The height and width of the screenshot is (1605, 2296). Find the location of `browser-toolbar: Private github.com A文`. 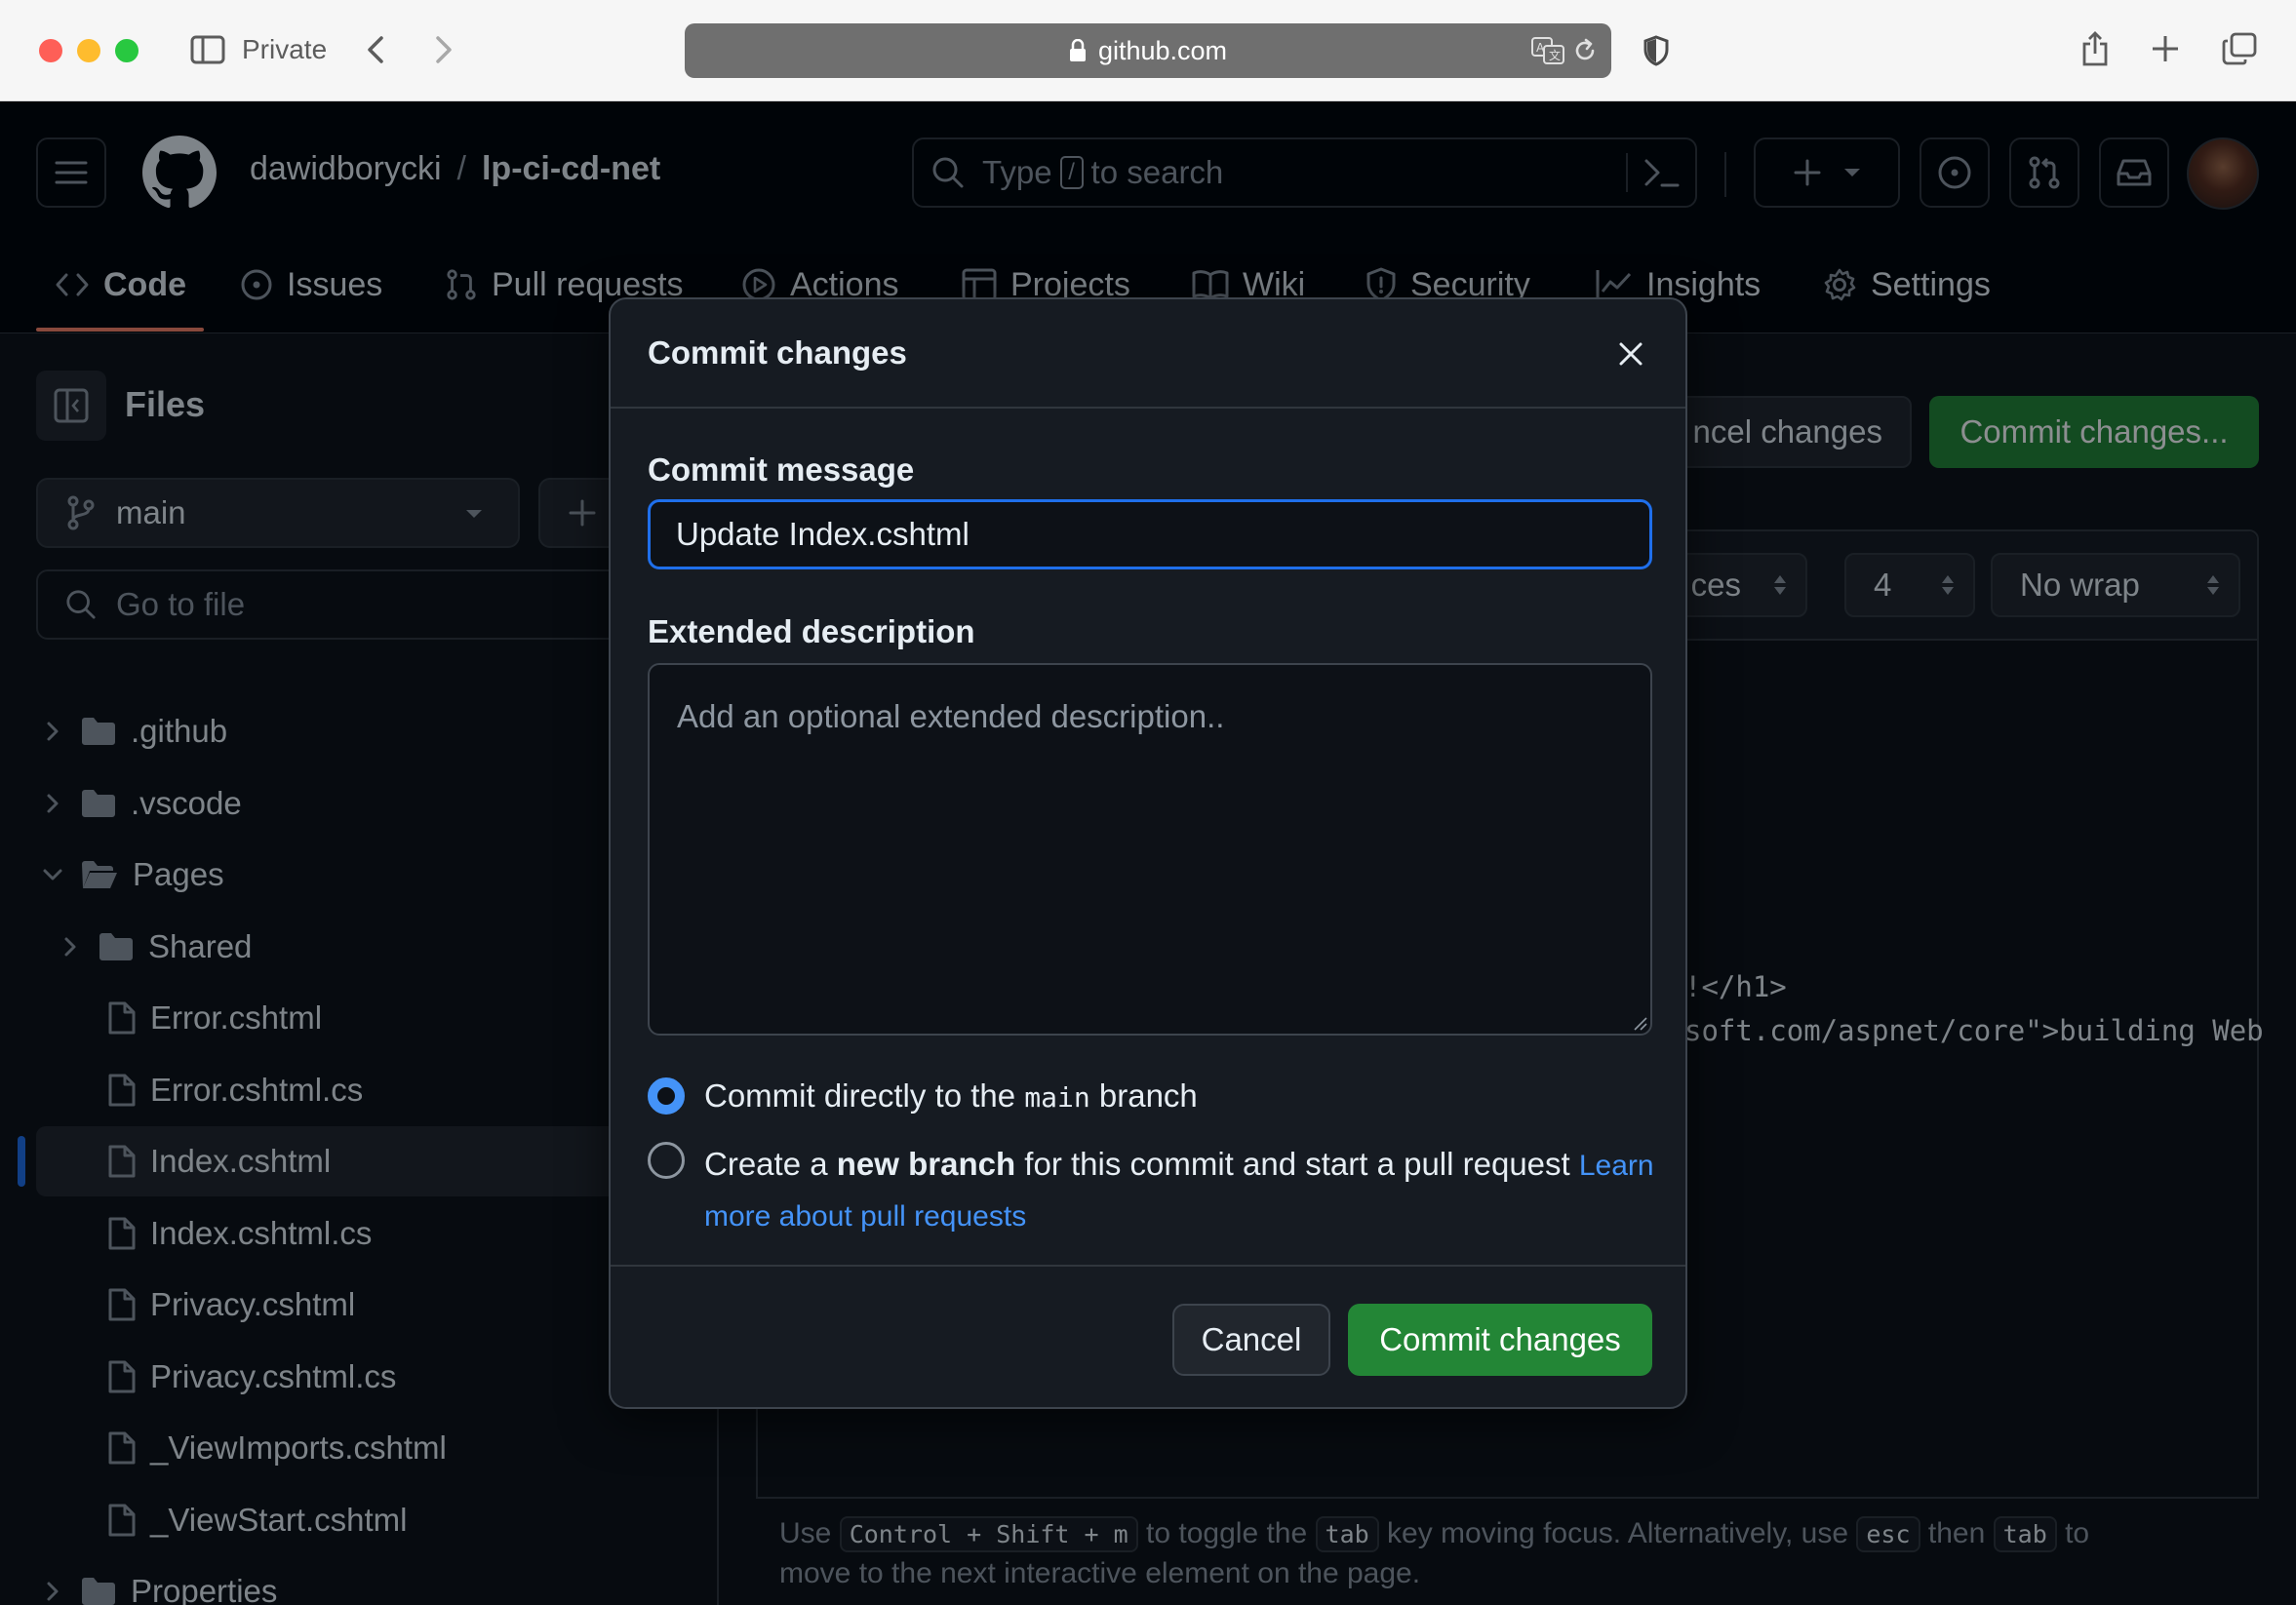

browser-toolbar: Private github.com A文 is located at coordinates (1148, 50).